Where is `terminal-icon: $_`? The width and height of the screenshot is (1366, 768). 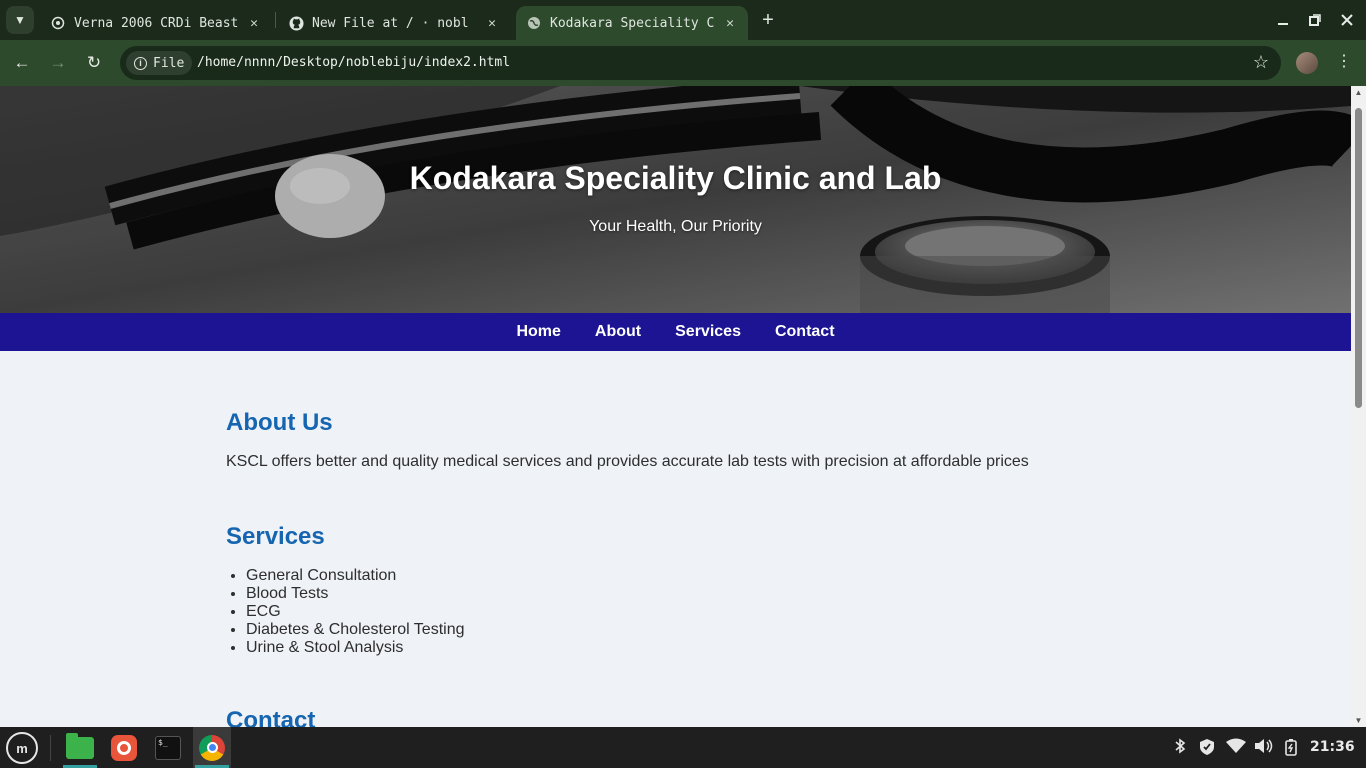 terminal-icon: $_ is located at coordinates (168, 747).